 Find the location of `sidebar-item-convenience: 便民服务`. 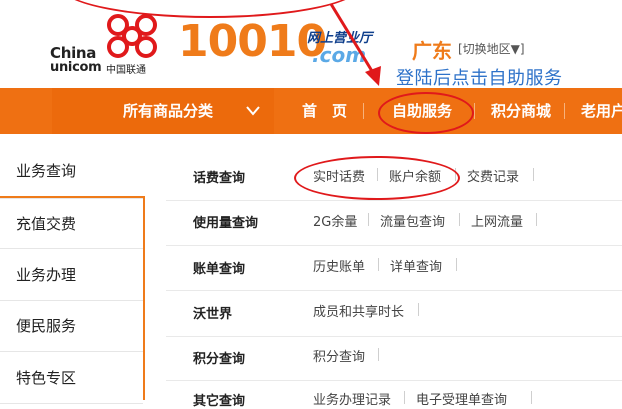

sidebar-item-convenience: 便民服务 is located at coordinates (71, 326).